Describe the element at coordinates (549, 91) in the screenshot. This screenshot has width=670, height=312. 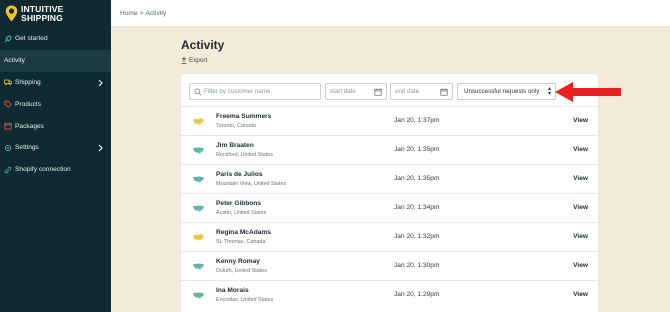
I see `select-arrows-icon: ▴ ▾` at that location.